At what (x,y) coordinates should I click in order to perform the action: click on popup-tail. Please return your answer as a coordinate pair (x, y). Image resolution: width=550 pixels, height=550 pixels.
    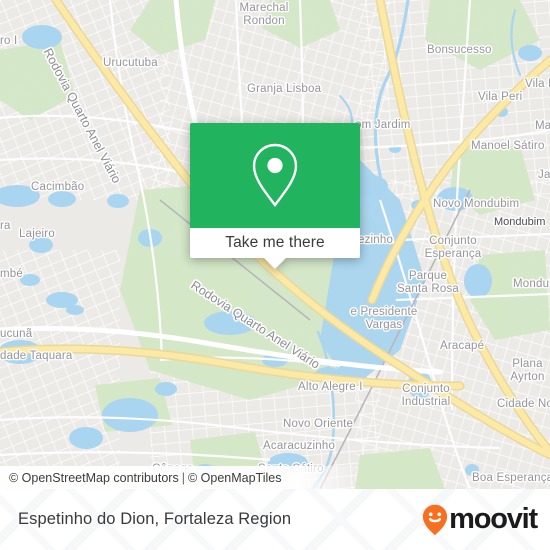
    Looking at the image, I should click on (275, 263).